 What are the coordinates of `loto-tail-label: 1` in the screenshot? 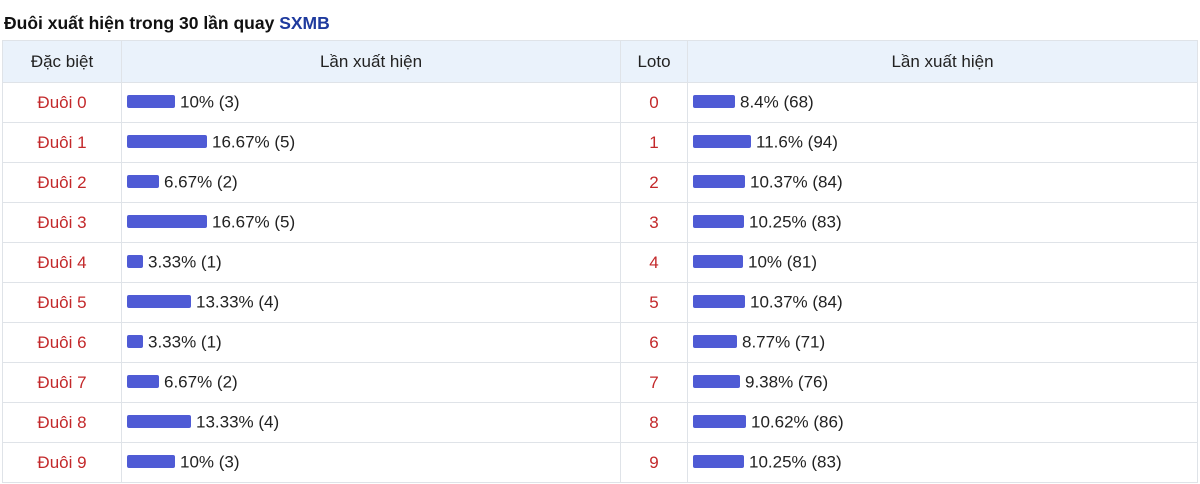 It's located at (654, 142).